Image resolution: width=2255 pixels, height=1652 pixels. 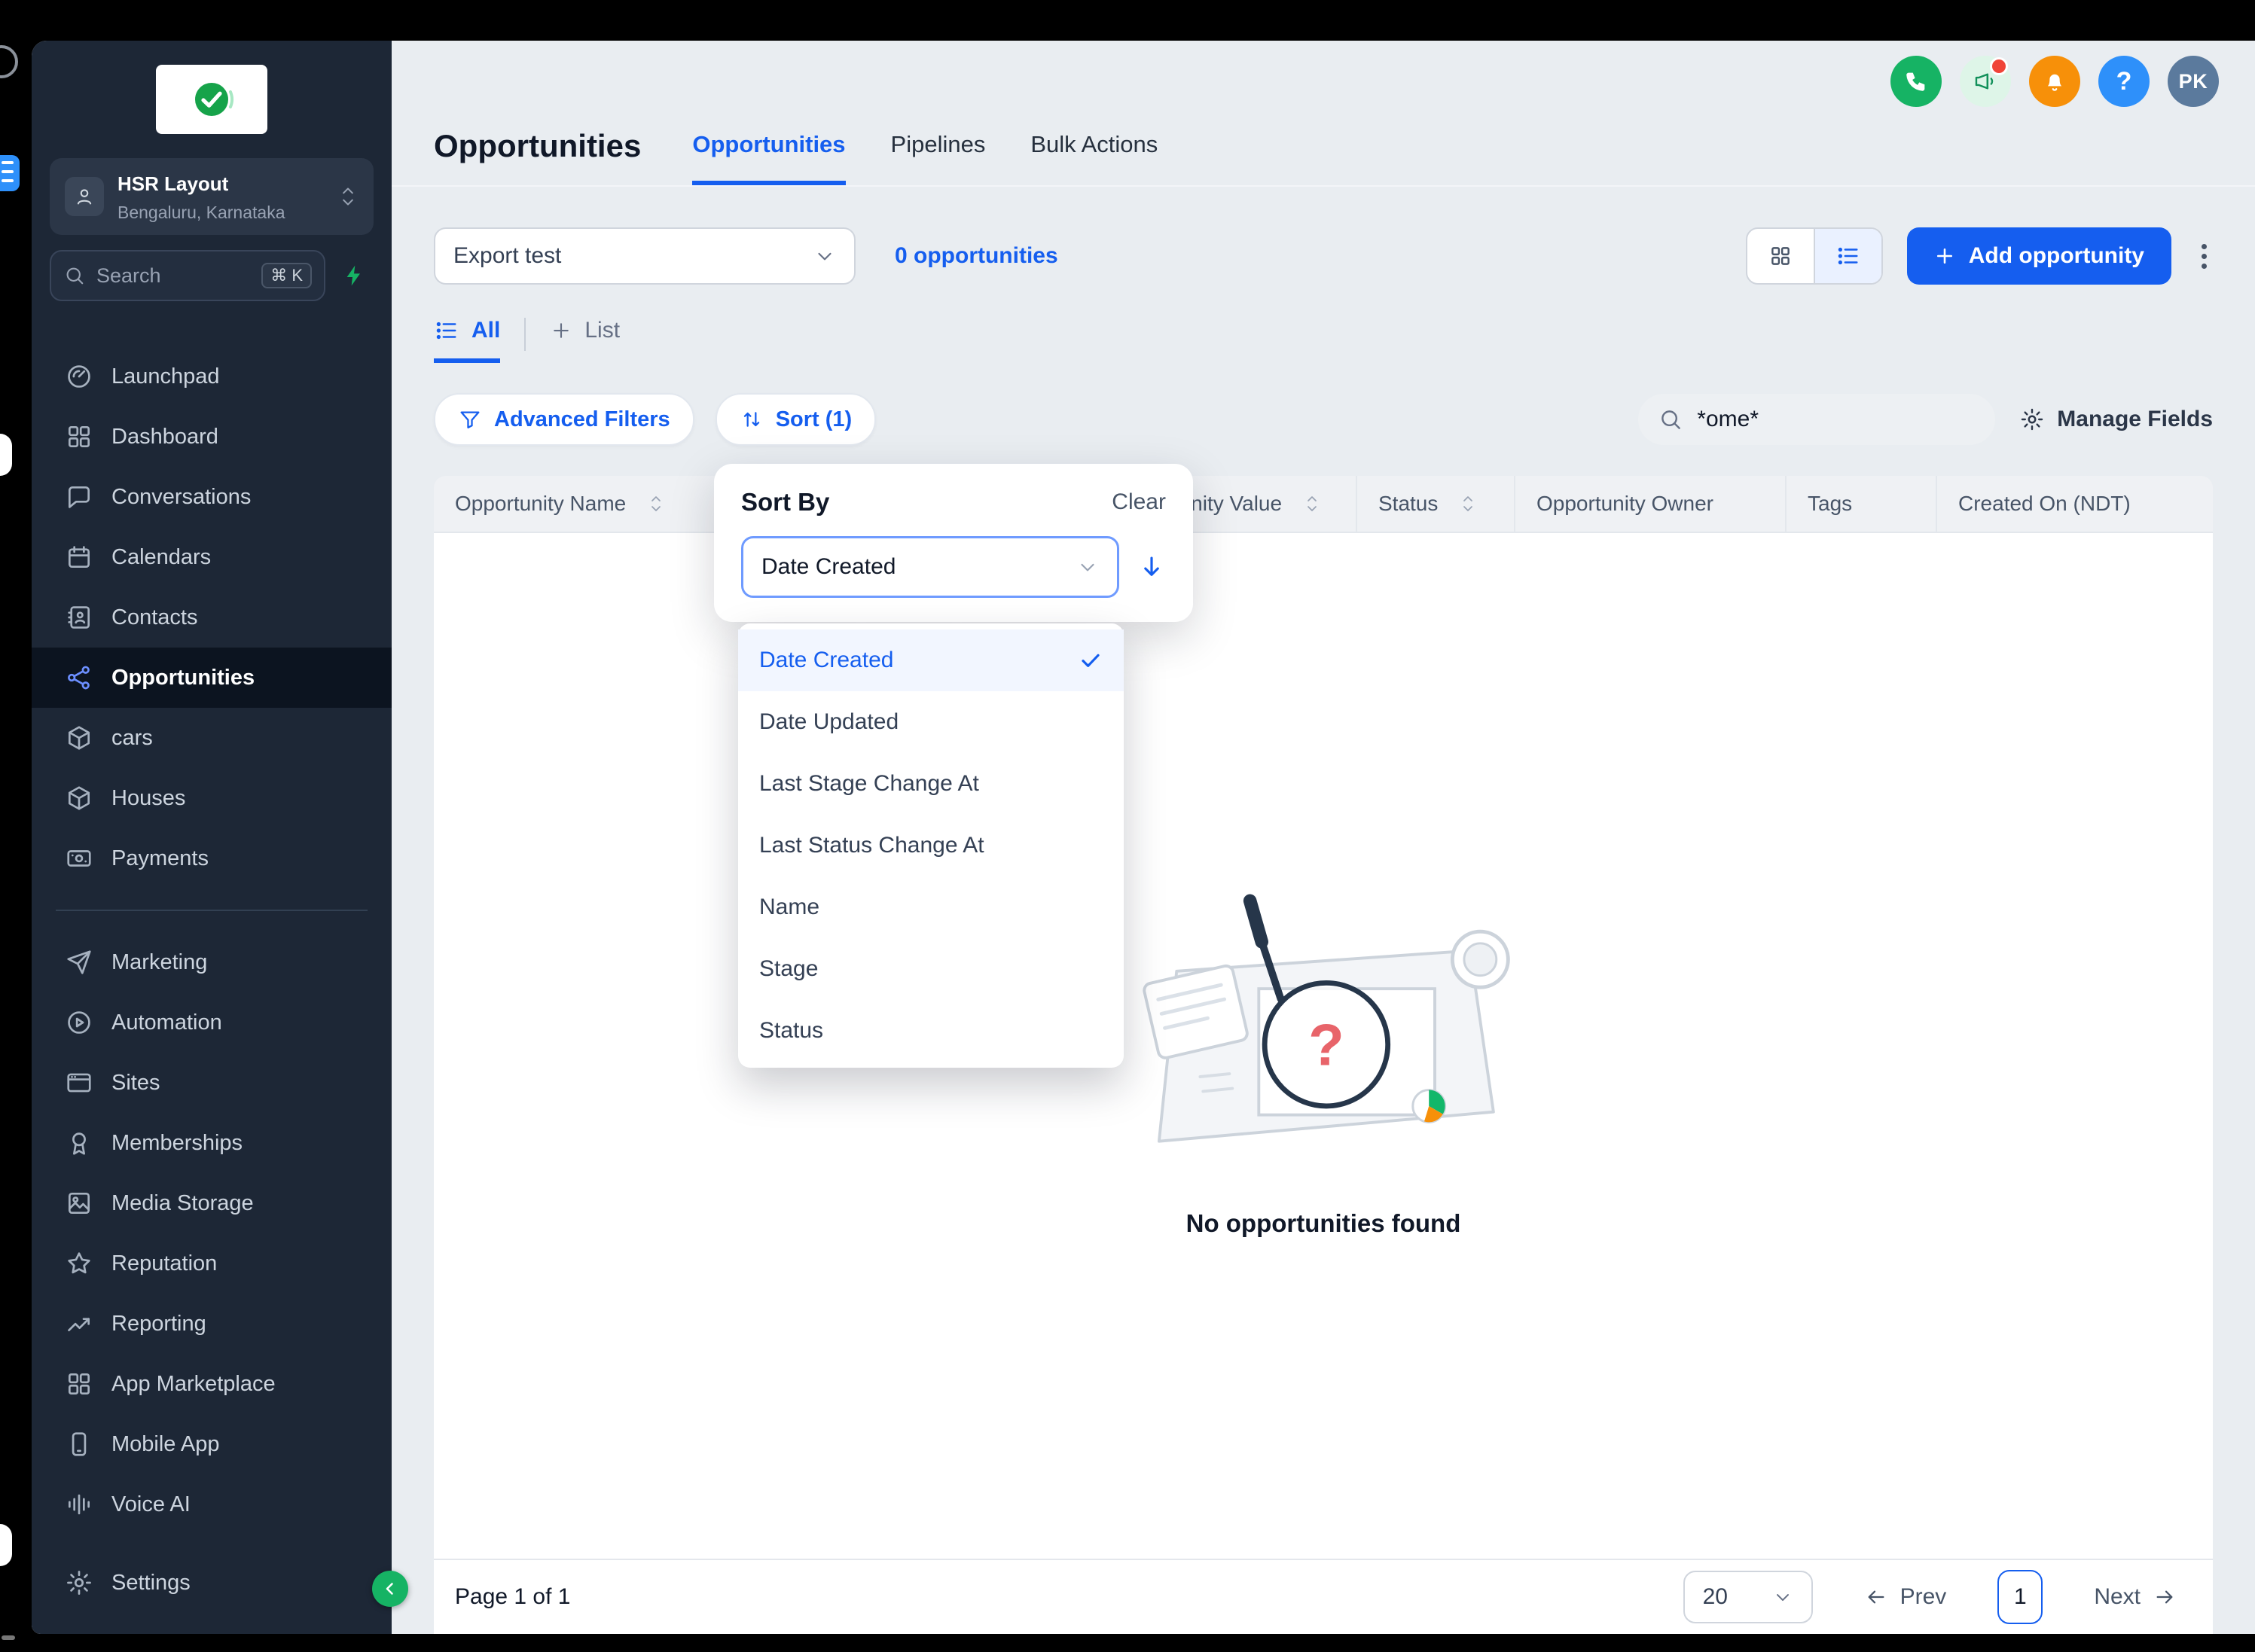 What do you see at coordinates (931, 1031) in the screenshot?
I see `sort-option-status: Status` at bounding box center [931, 1031].